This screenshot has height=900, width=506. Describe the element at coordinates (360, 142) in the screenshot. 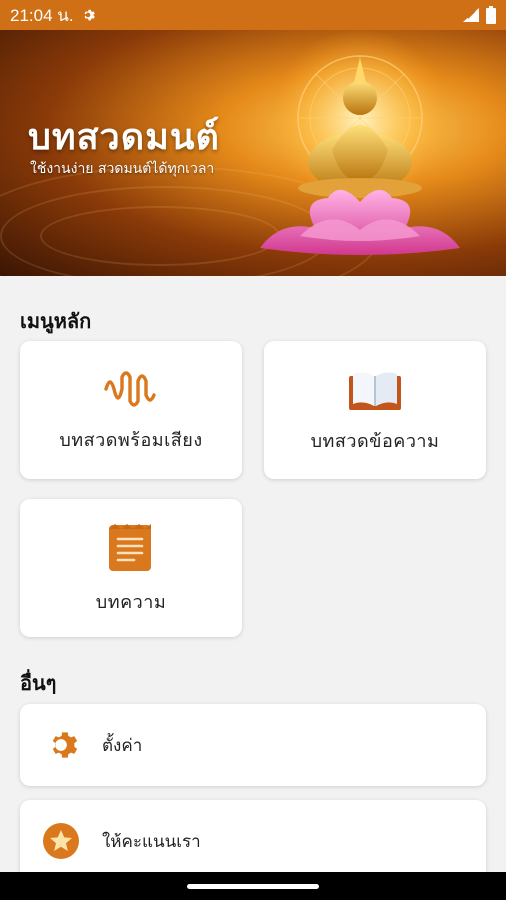

I see `buddha-lotus-illustration` at that location.